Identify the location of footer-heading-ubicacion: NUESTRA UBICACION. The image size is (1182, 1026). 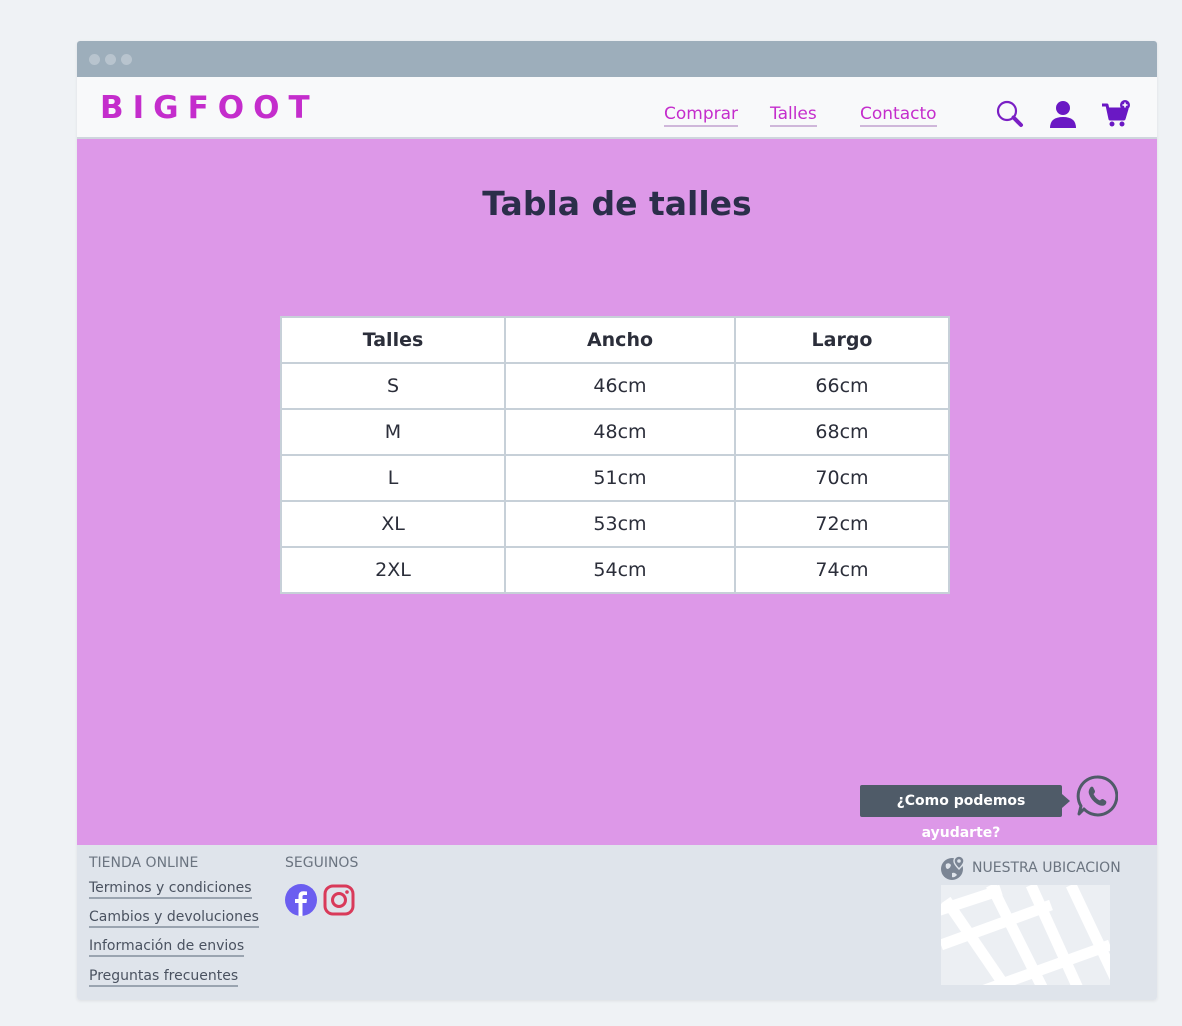
(1046, 868).